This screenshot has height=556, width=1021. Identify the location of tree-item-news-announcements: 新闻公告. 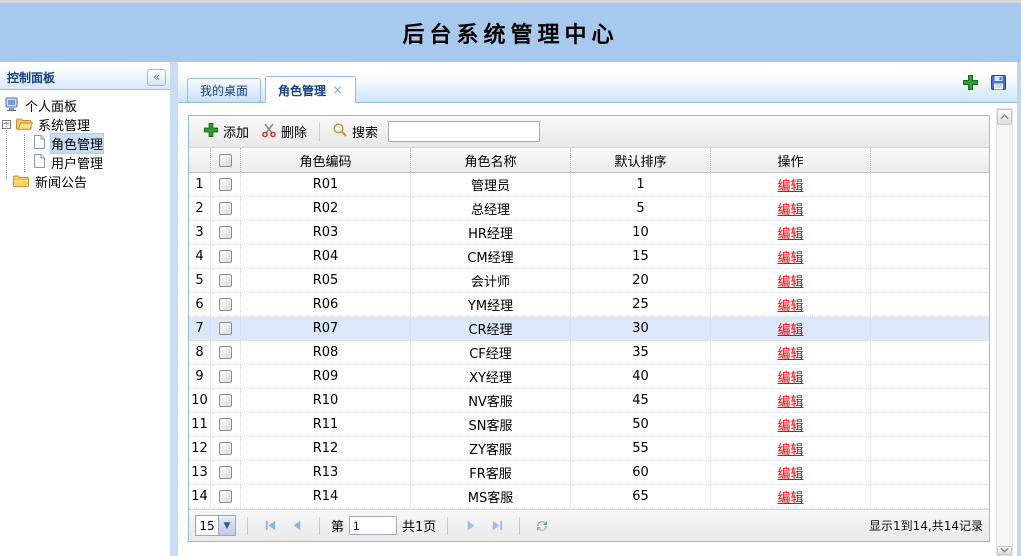
(85, 181).